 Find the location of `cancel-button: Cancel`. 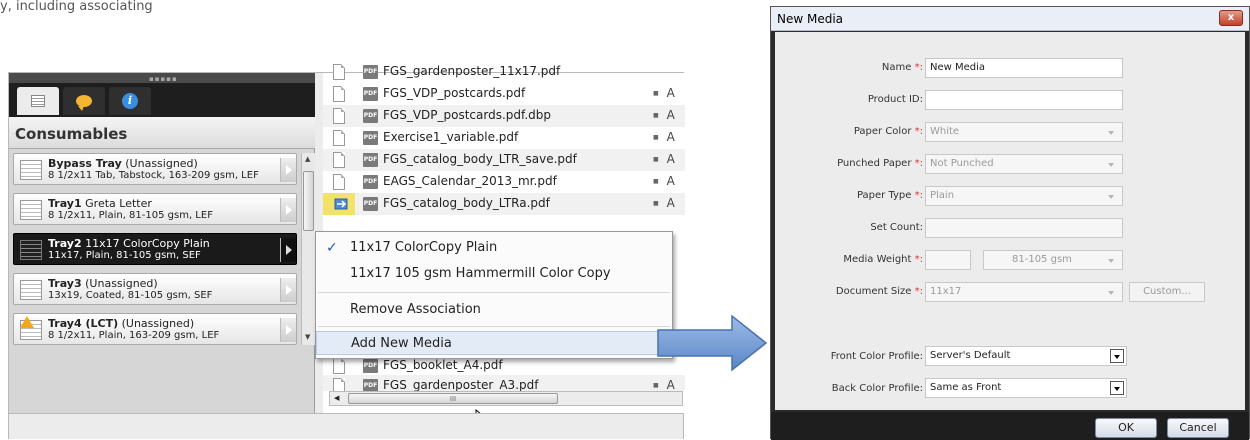

cancel-button: Cancel is located at coordinates (1198, 428).